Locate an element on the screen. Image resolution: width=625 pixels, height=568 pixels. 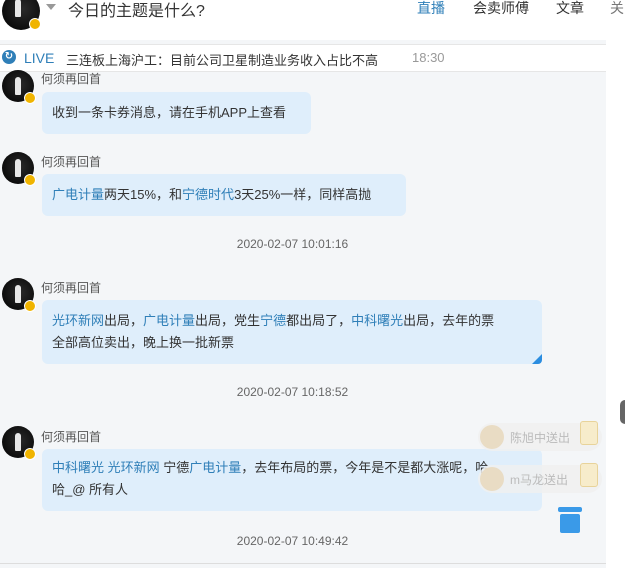
message-text: 3天25%一样，同样高抛 is located at coordinates (303, 194).